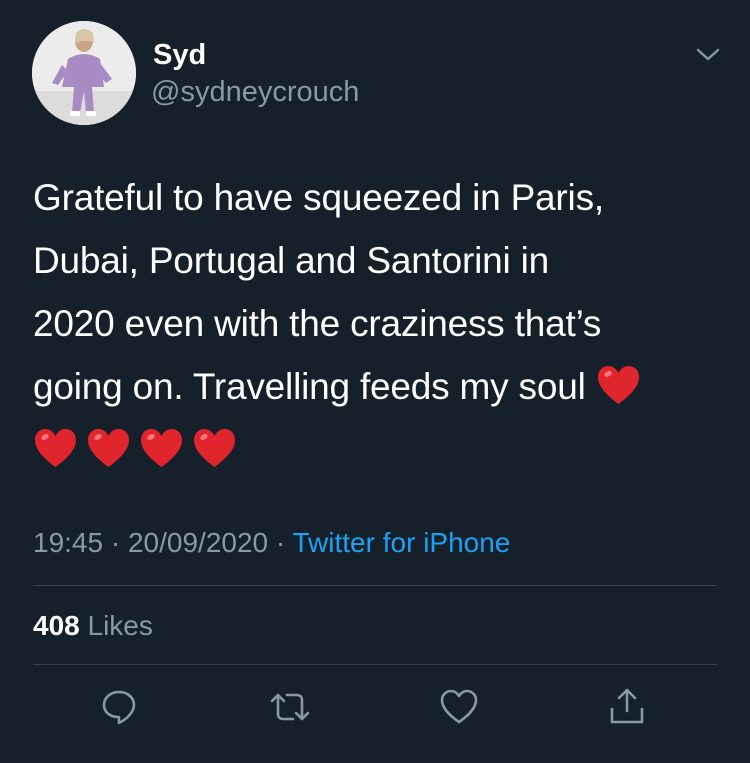  I want to click on retweet-button, so click(290, 707).